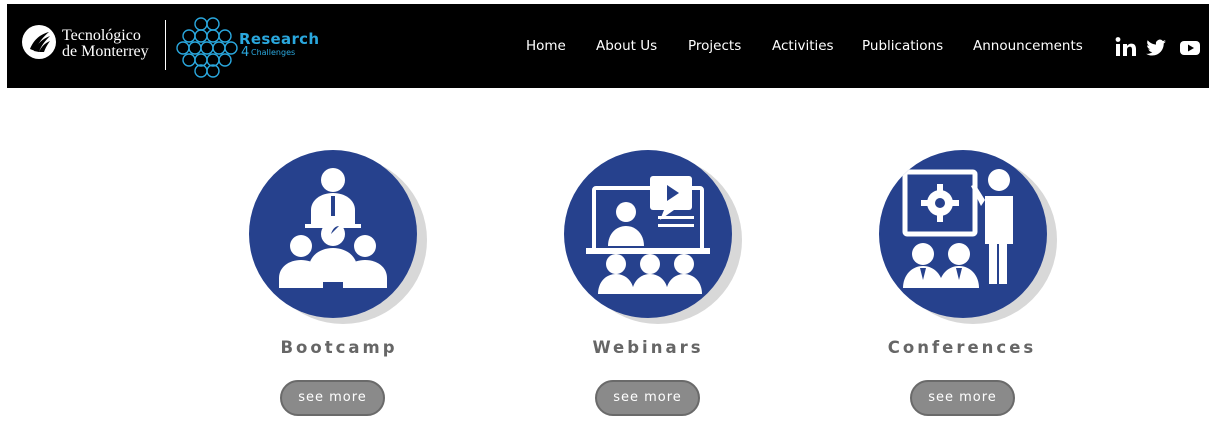 The width and height of the screenshot is (1209, 421). I want to click on conferences-see-more-button: see more, so click(962, 398).